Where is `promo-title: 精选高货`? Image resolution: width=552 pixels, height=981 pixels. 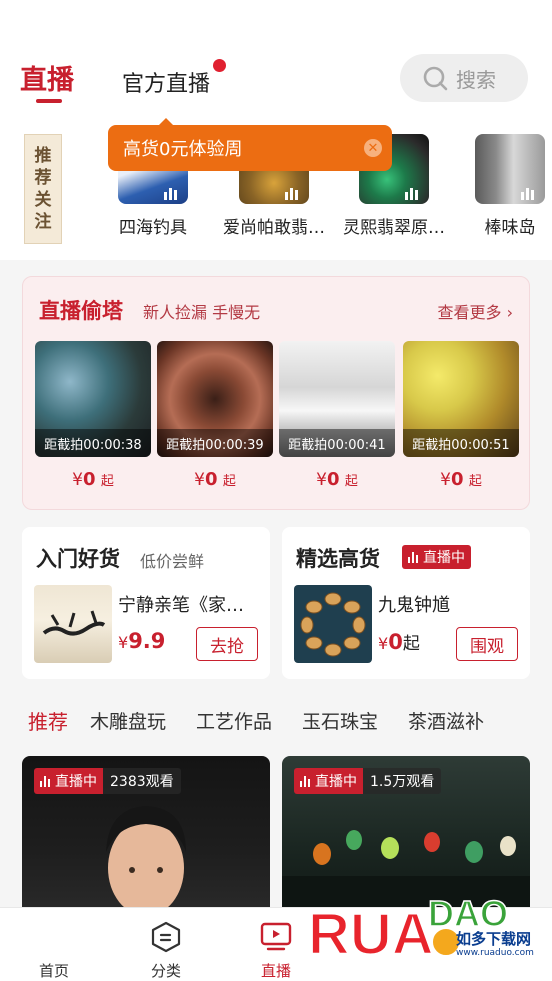
promo-title: 精选高货 is located at coordinates (338, 558).